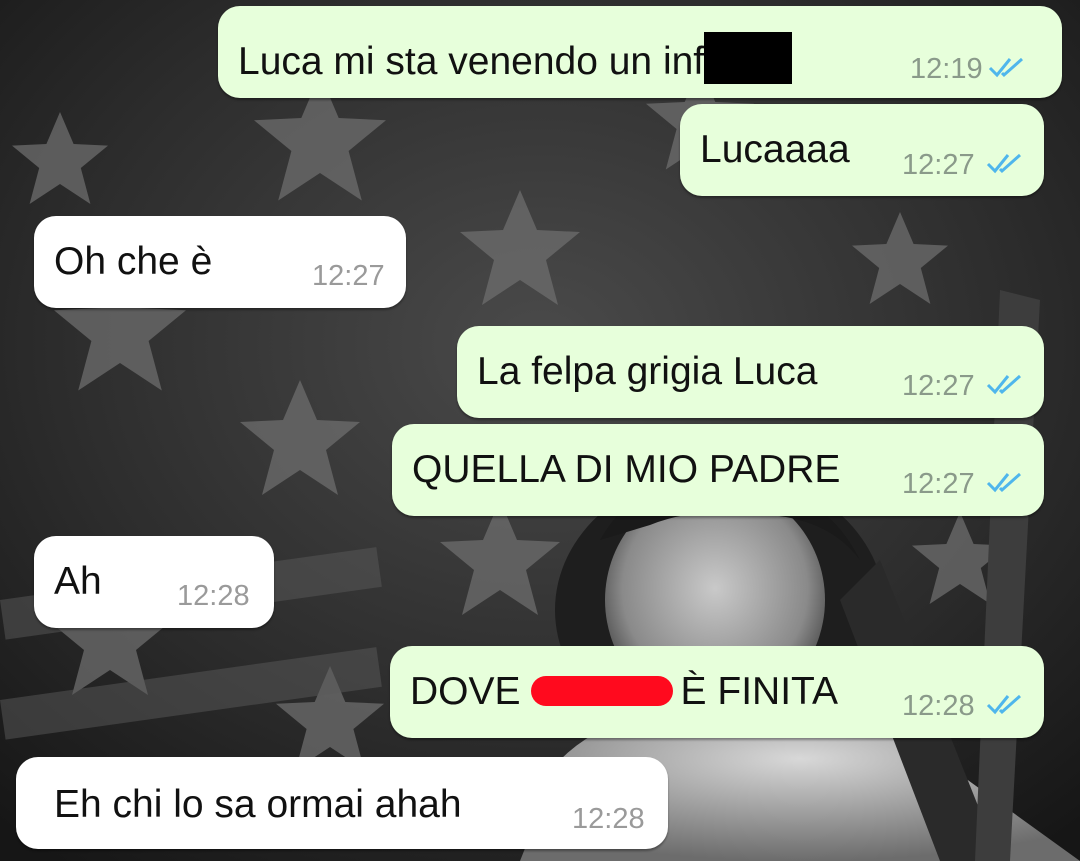 The width and height of the screenshot is (1080, 861). I want to click on message-bubble-outgoing: QUELLA DI MIO PADRE 12:27, so click(718, 470).